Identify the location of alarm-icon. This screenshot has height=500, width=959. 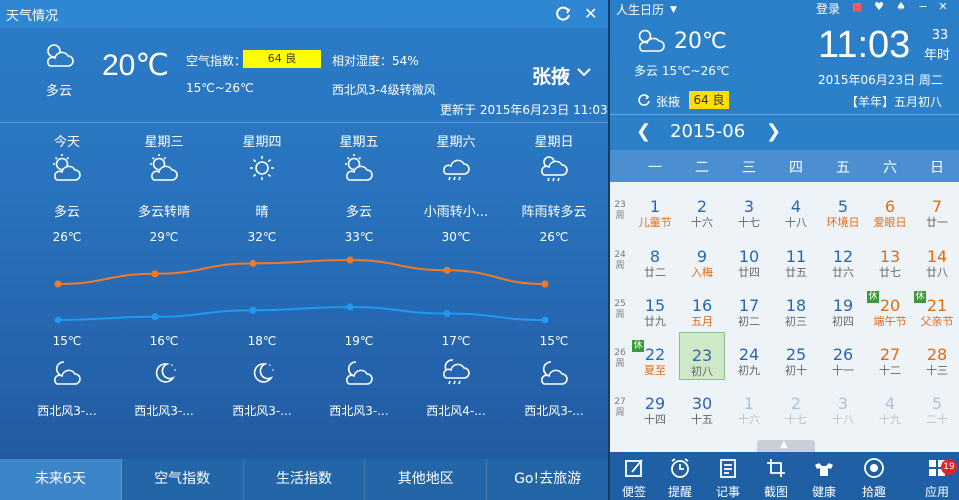
(680, 468).